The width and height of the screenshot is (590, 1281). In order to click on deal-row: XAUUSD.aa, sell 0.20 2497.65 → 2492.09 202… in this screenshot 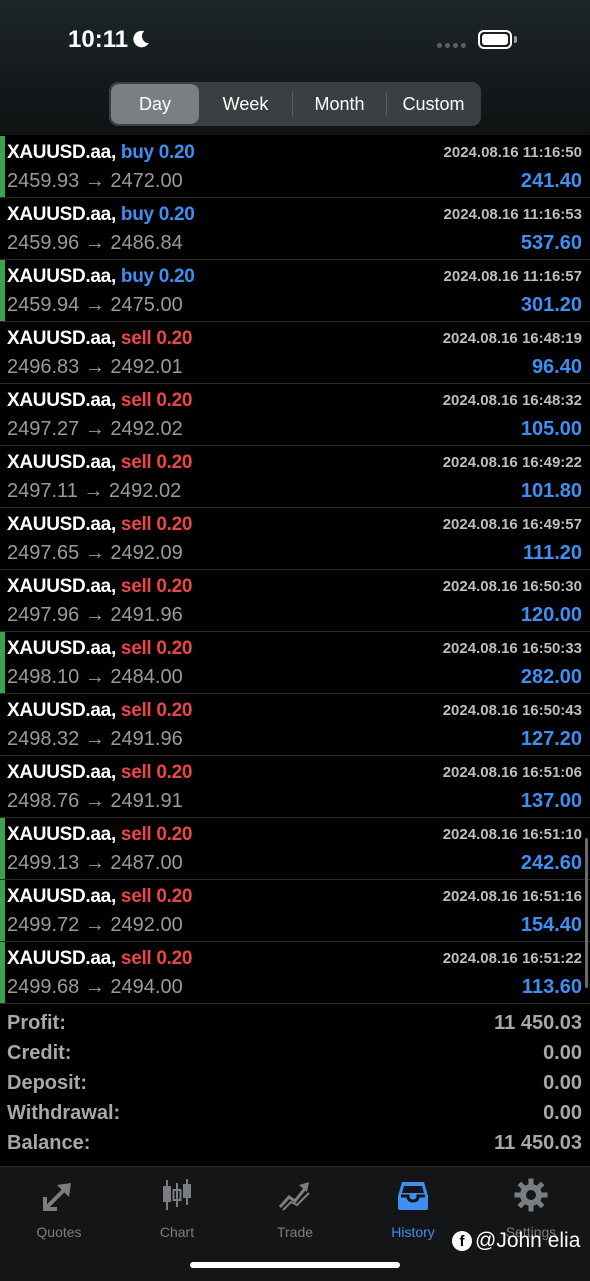, I will do `click(295, 539)`.